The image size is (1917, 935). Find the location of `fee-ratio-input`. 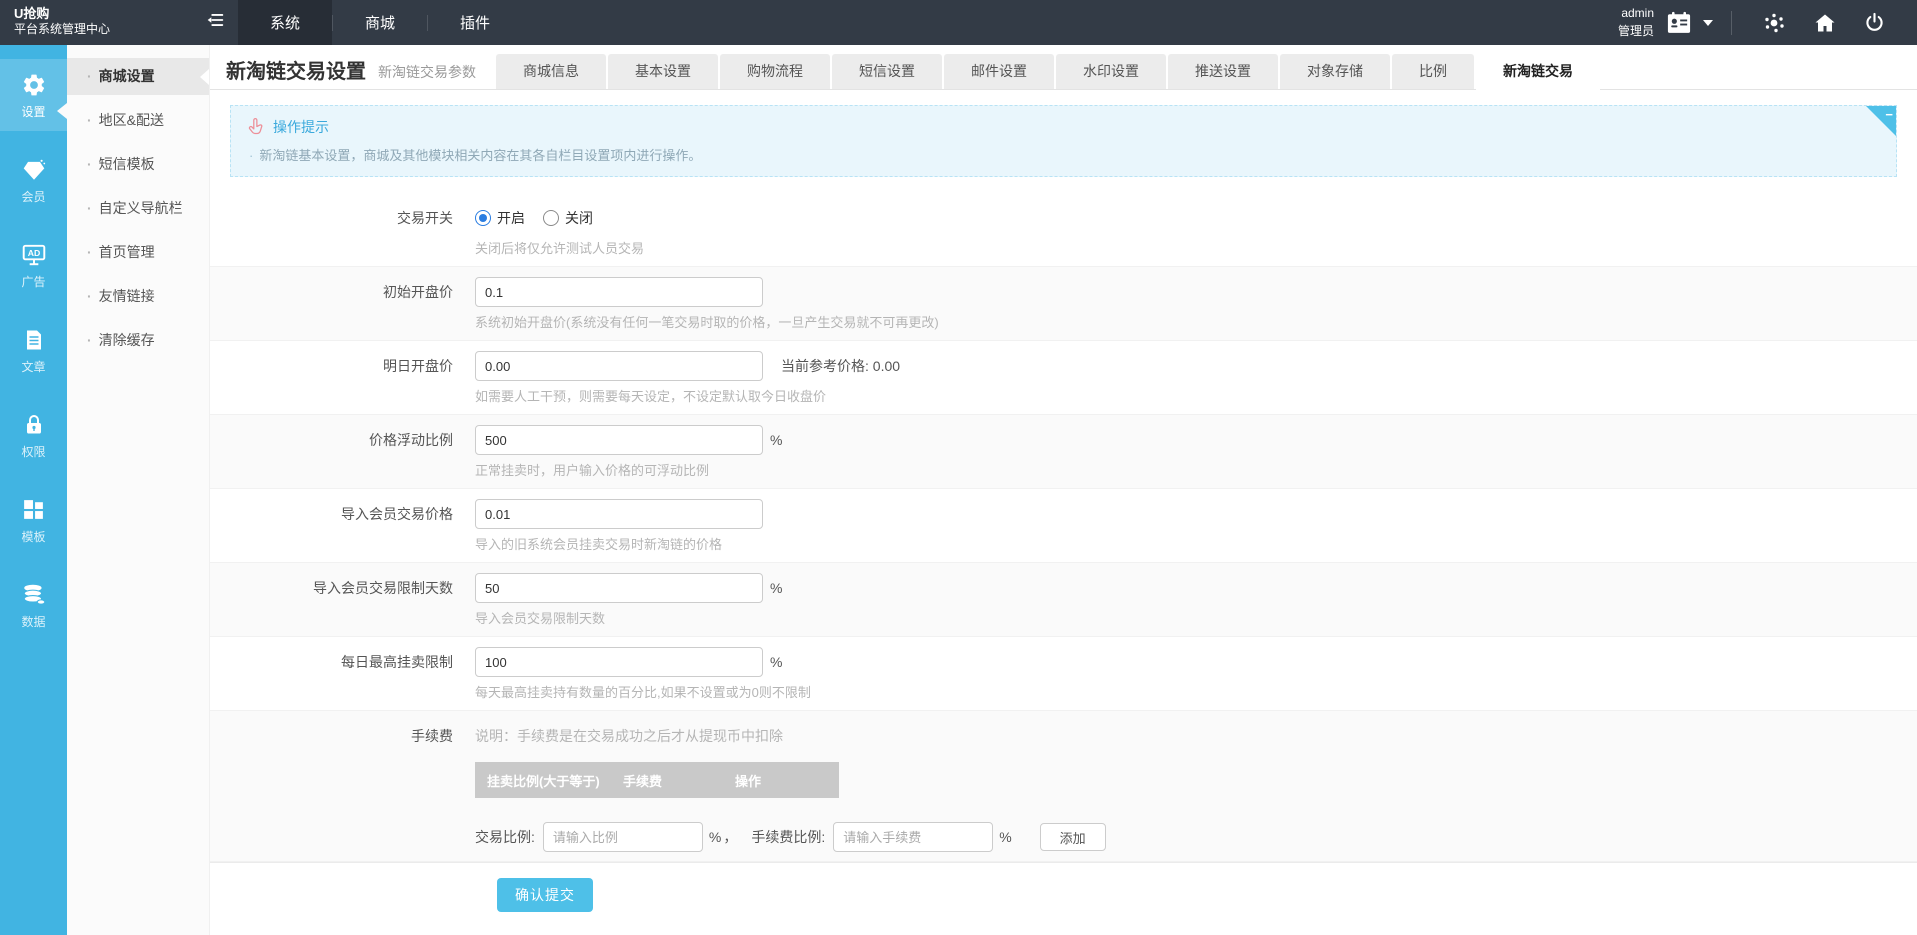

fee-ratio-input is located at coordinates (622, 837).